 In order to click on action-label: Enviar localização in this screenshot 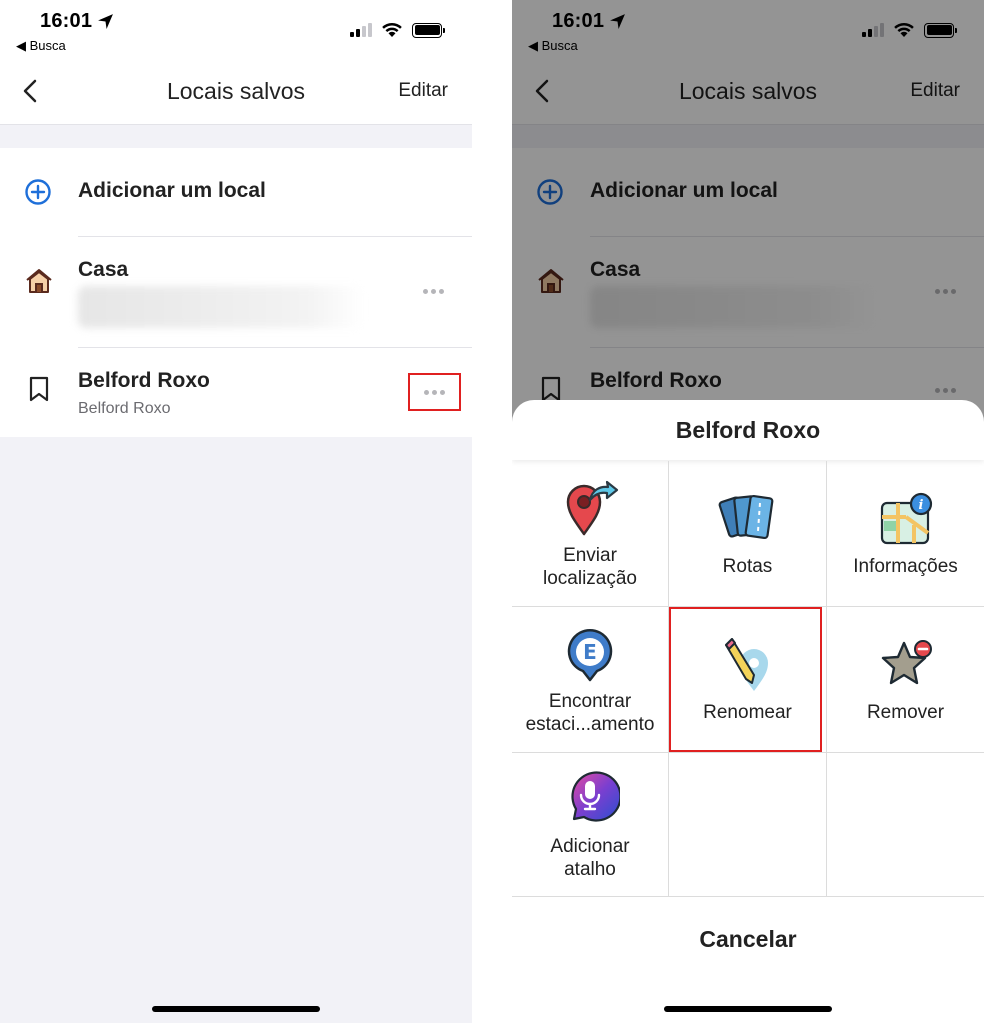, I will do `click(590, 566)`.